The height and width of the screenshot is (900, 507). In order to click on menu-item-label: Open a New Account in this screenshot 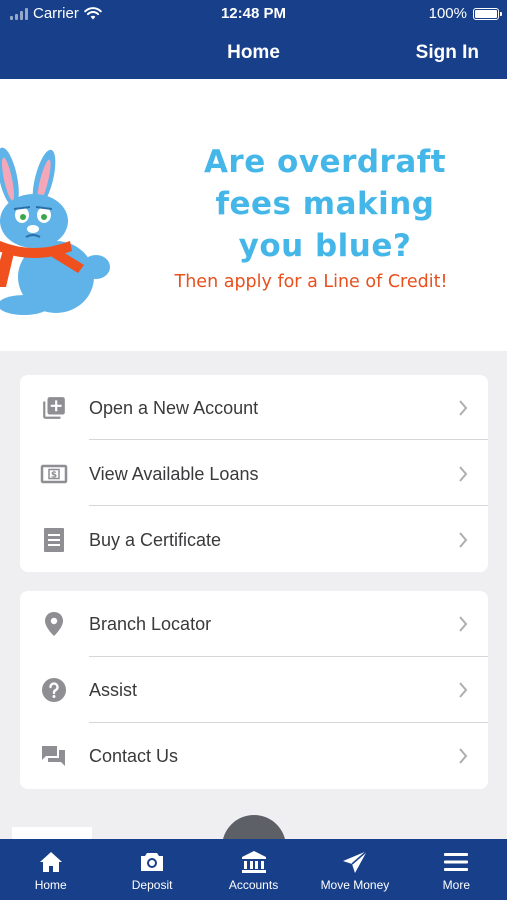, I will do `click(174, 407)`.